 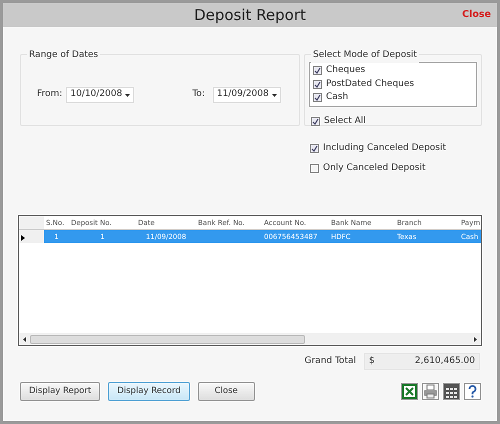 I want to click on scroll-right-icon, so click(x=475, y=339).